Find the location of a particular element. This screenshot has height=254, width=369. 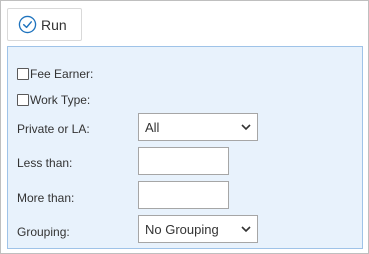

less-than-label: Less than: is located at coordinates (45, 163).